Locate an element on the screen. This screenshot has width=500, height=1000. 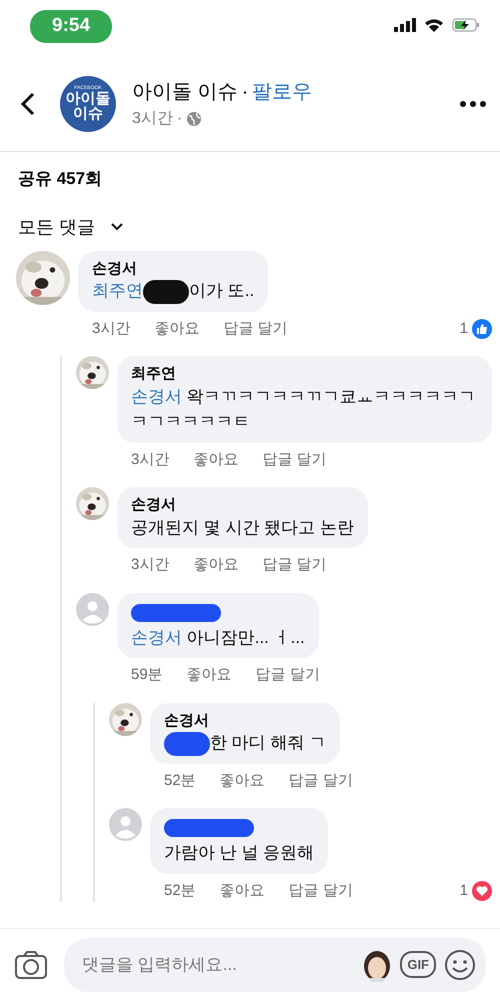
share-count: 공유 457회 is located at coordinates (60, 179).